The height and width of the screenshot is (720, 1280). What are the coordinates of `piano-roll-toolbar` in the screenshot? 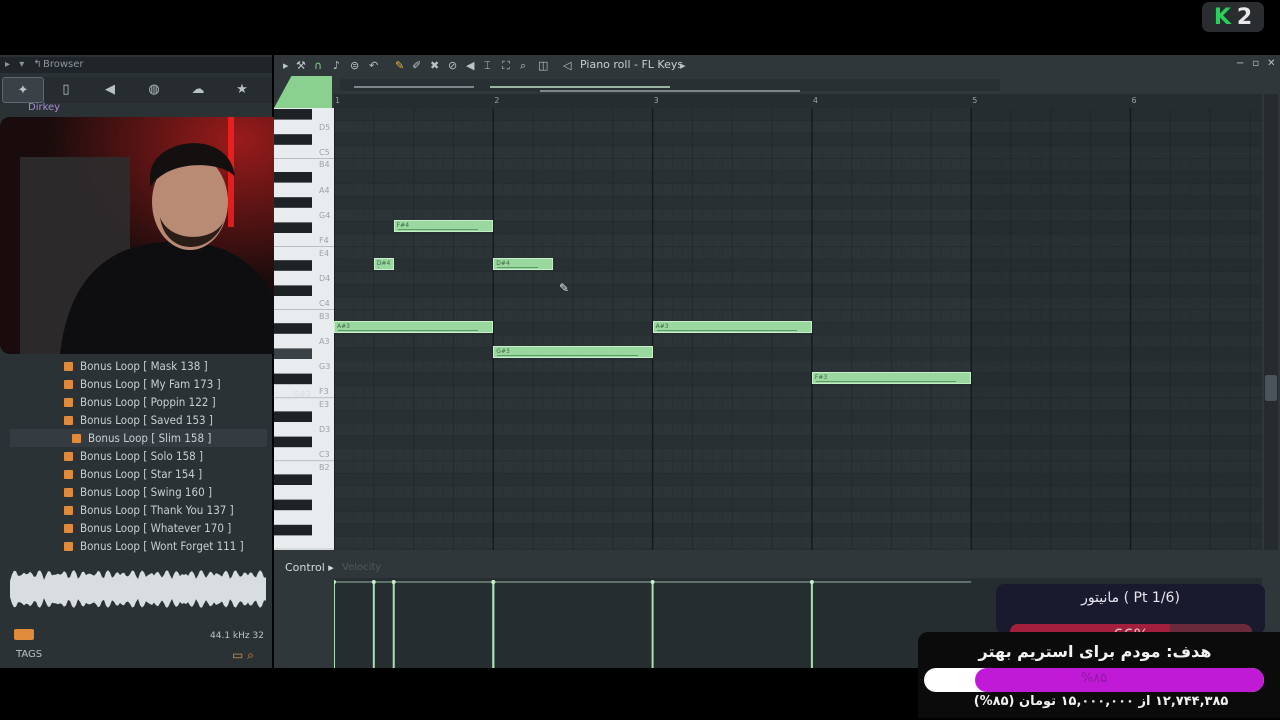 It's located at (777, 66).